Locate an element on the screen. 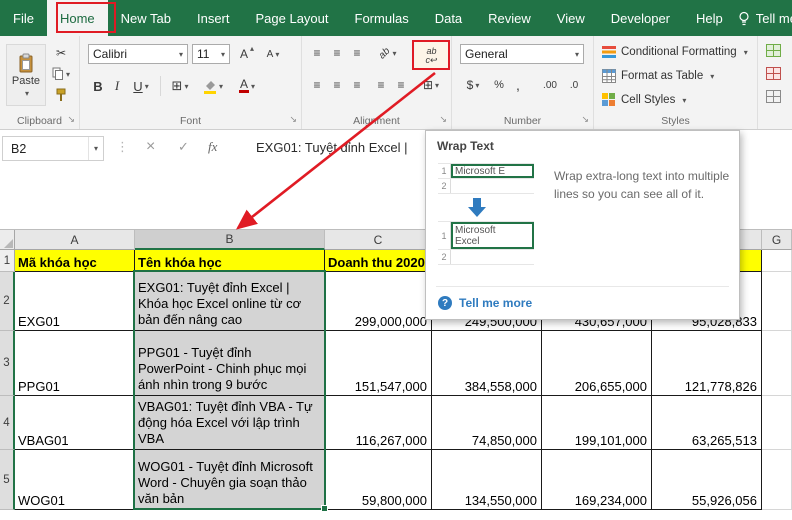 Image resolution: width=792 pixels, height=520 pixels. increase-indent-button: ≡ is located at coordinates (401, 85).